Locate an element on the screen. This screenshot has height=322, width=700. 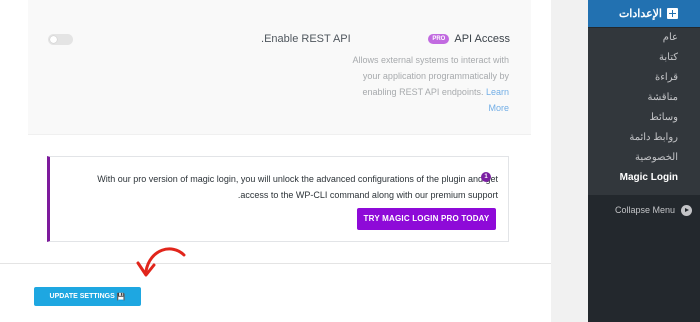
submenu-item-writing: كتابة is located at coordinates (644, 58).